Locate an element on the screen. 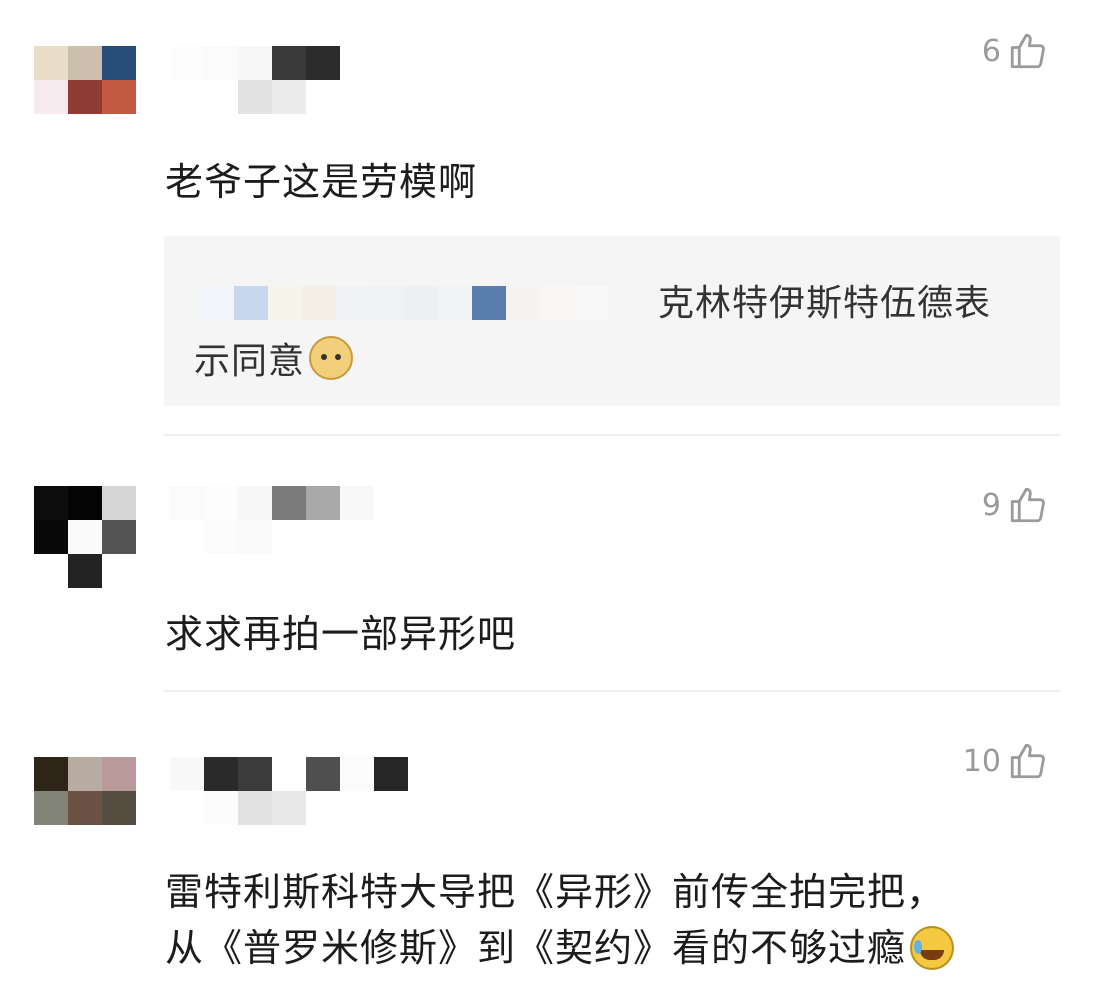  like-count: 6 is located at coordinates (991, 51).